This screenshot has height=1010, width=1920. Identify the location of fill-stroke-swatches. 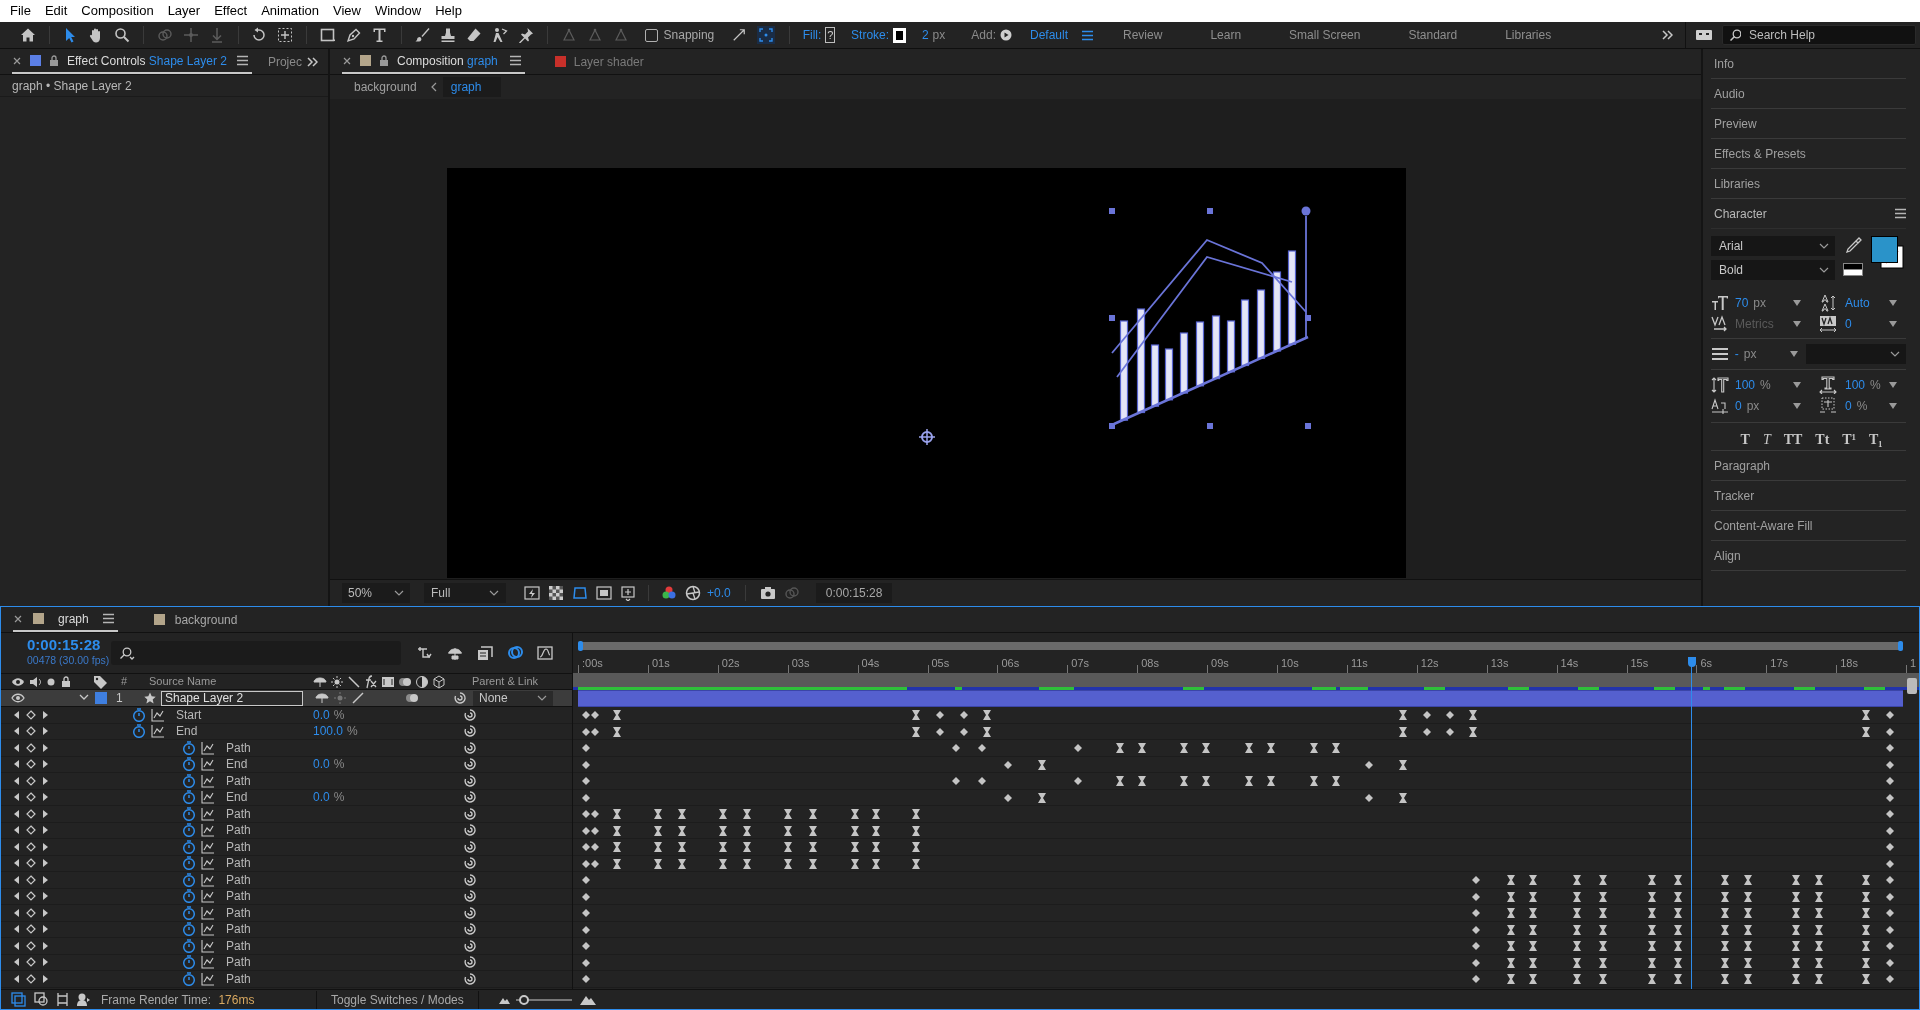
(1887, 252).